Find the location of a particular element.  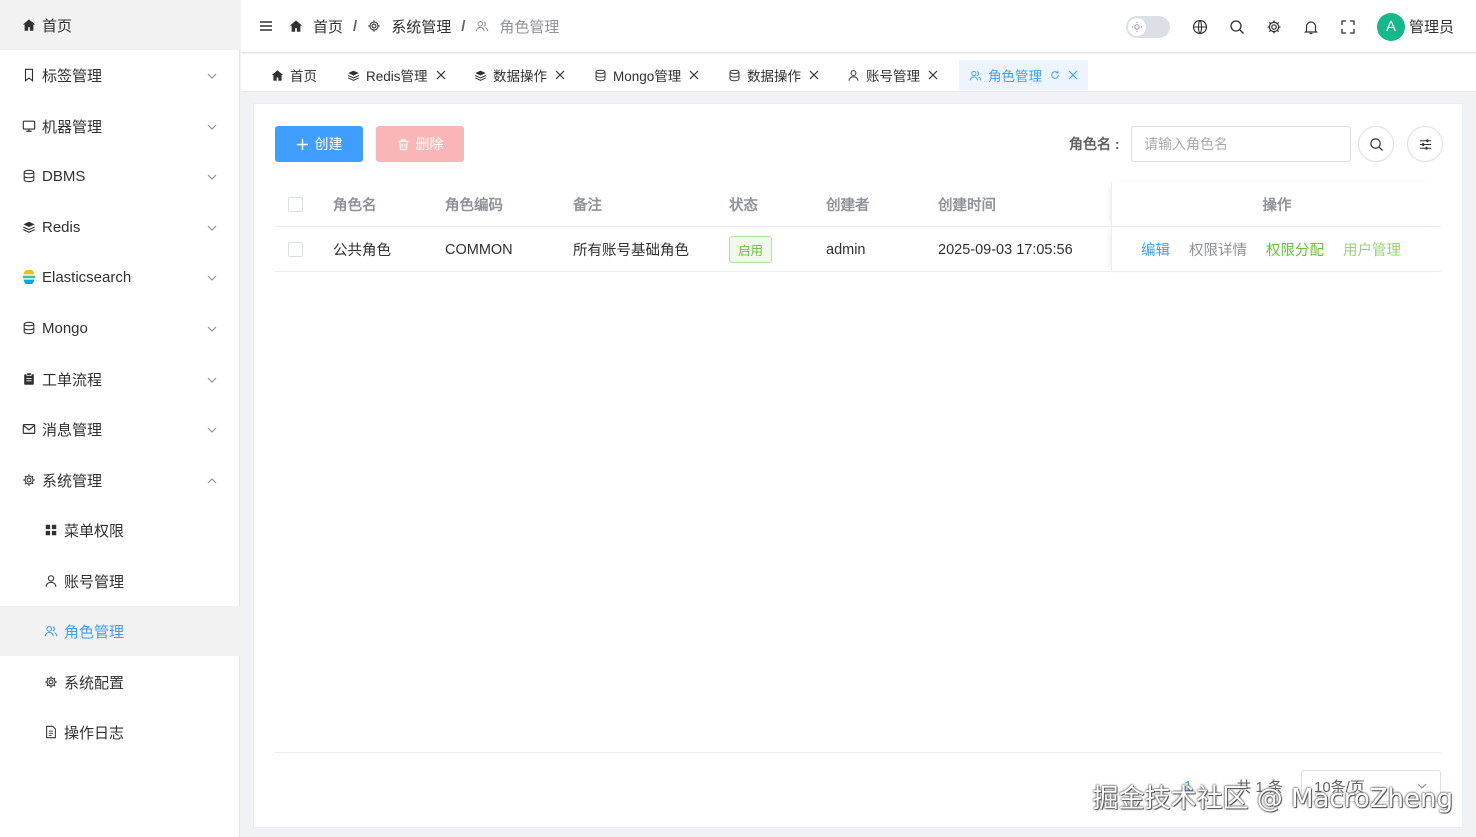

sidebar-item-menu-permissions: 菜单权限 is located at coordinates (120, 530).